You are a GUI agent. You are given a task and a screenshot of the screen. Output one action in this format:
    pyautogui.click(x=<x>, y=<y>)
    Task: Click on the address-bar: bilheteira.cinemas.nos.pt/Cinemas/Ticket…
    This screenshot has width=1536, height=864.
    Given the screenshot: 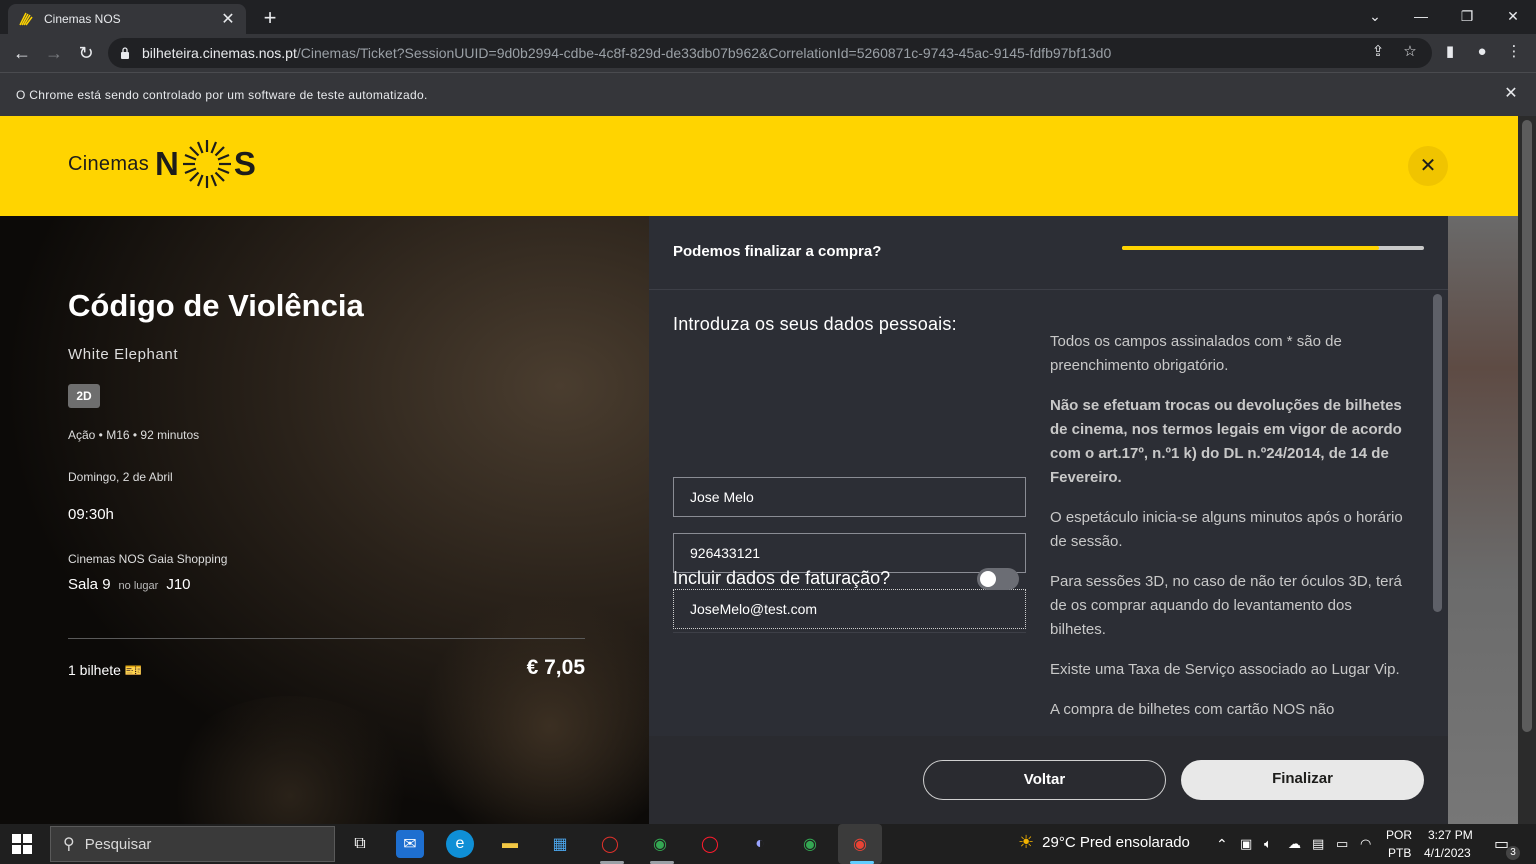 What is the action you would take?
    pyautogui.click(x=770, y=53)
    